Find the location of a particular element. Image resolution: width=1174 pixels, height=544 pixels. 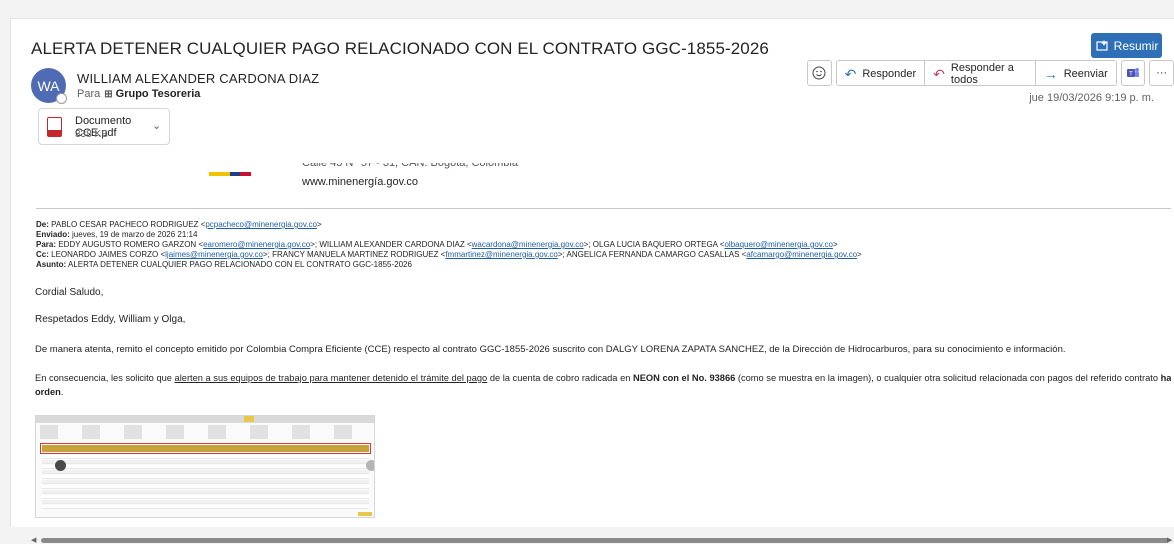

body-paragraph-2-end: orden. is located at coordinates (49, 392).